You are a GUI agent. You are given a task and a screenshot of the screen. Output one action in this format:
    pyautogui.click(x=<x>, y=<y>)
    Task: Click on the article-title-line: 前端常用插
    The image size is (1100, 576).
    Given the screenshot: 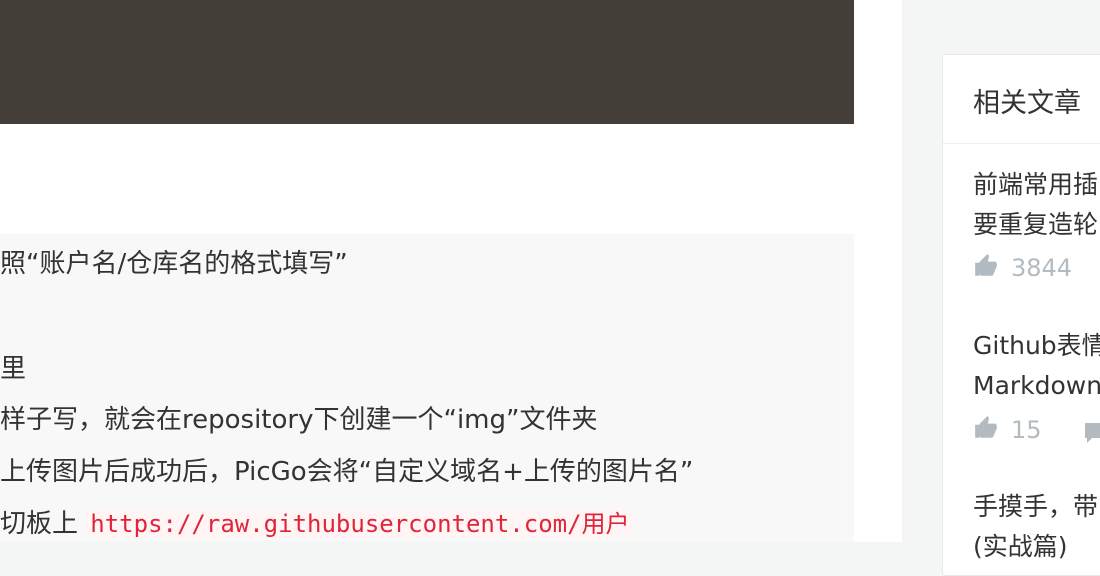 What is the action you would take?
    pyautogui.click(x=1036, y=184)
    